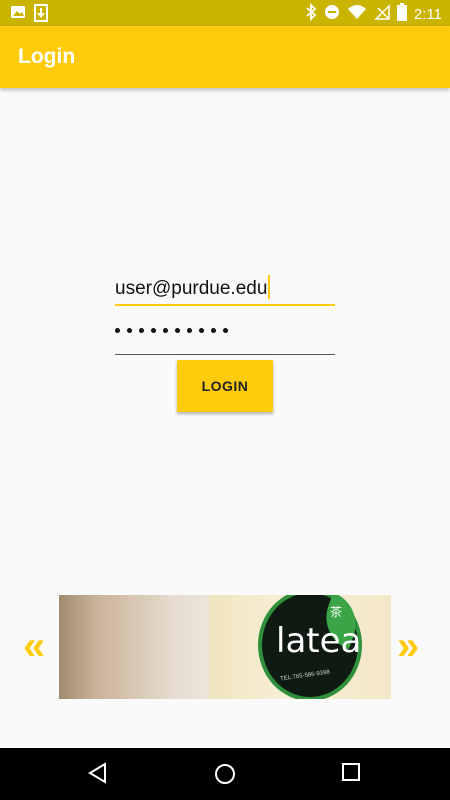  What do you see at coordinates (336, 612) in the screenshot?
I see `logo-glyph: 茶` at bounding box center [336, 612].